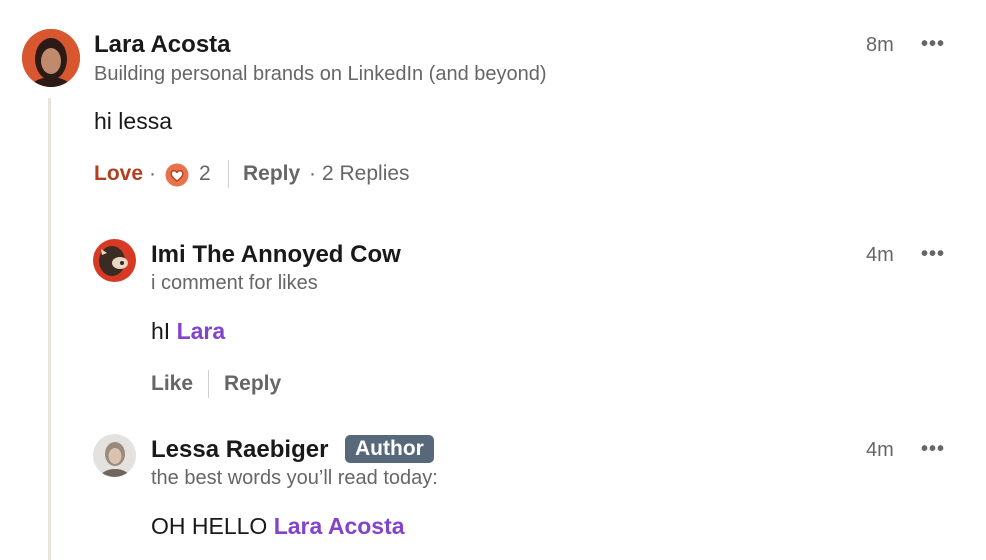 This screenshot has height=560, width=986. What do you see at coordinates (276, 255) in the screenshot?
I see `author-name: Imi The Annoyed Cow` at bounding box center [276, 255].